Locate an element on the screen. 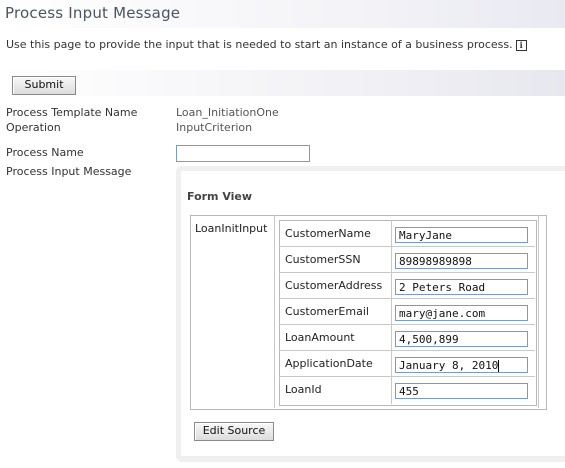 The image size is (565, 468). customer-address-field: 2 Peters Road is located at coordinates (461, 287).